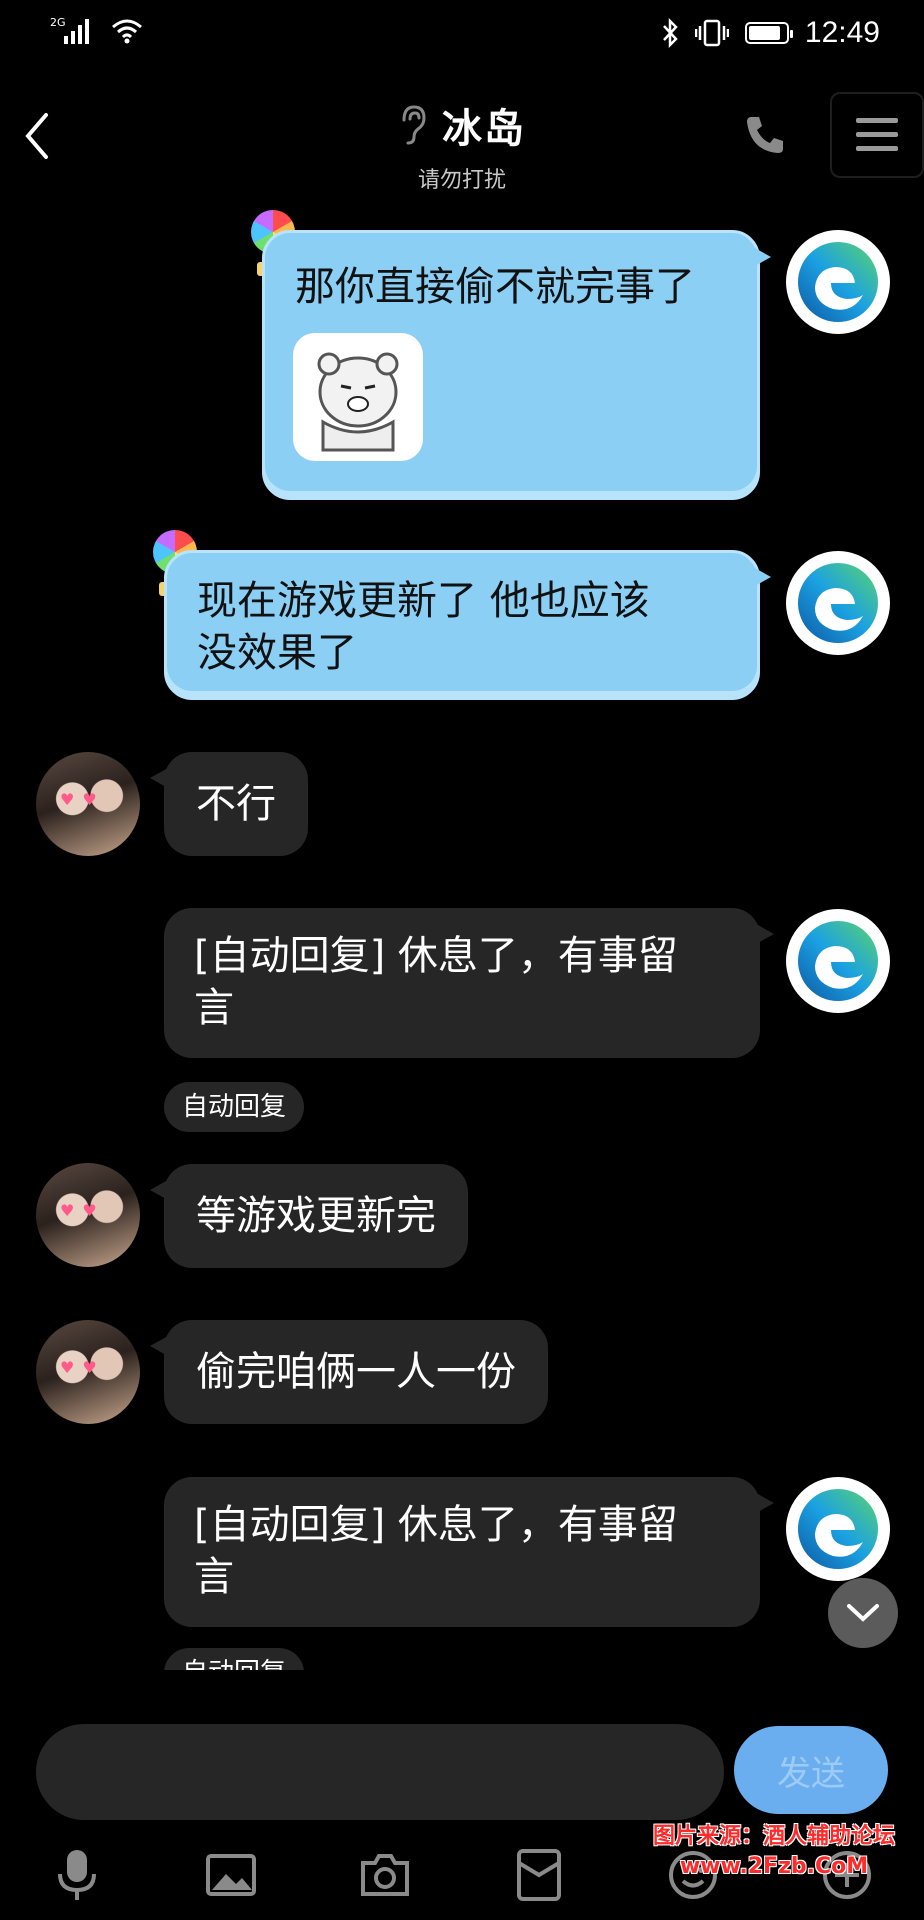 Image resolution: width=924 pixels, height=1920 pixels. I want to click on chat-title: 冰岛, so click(484, 129).